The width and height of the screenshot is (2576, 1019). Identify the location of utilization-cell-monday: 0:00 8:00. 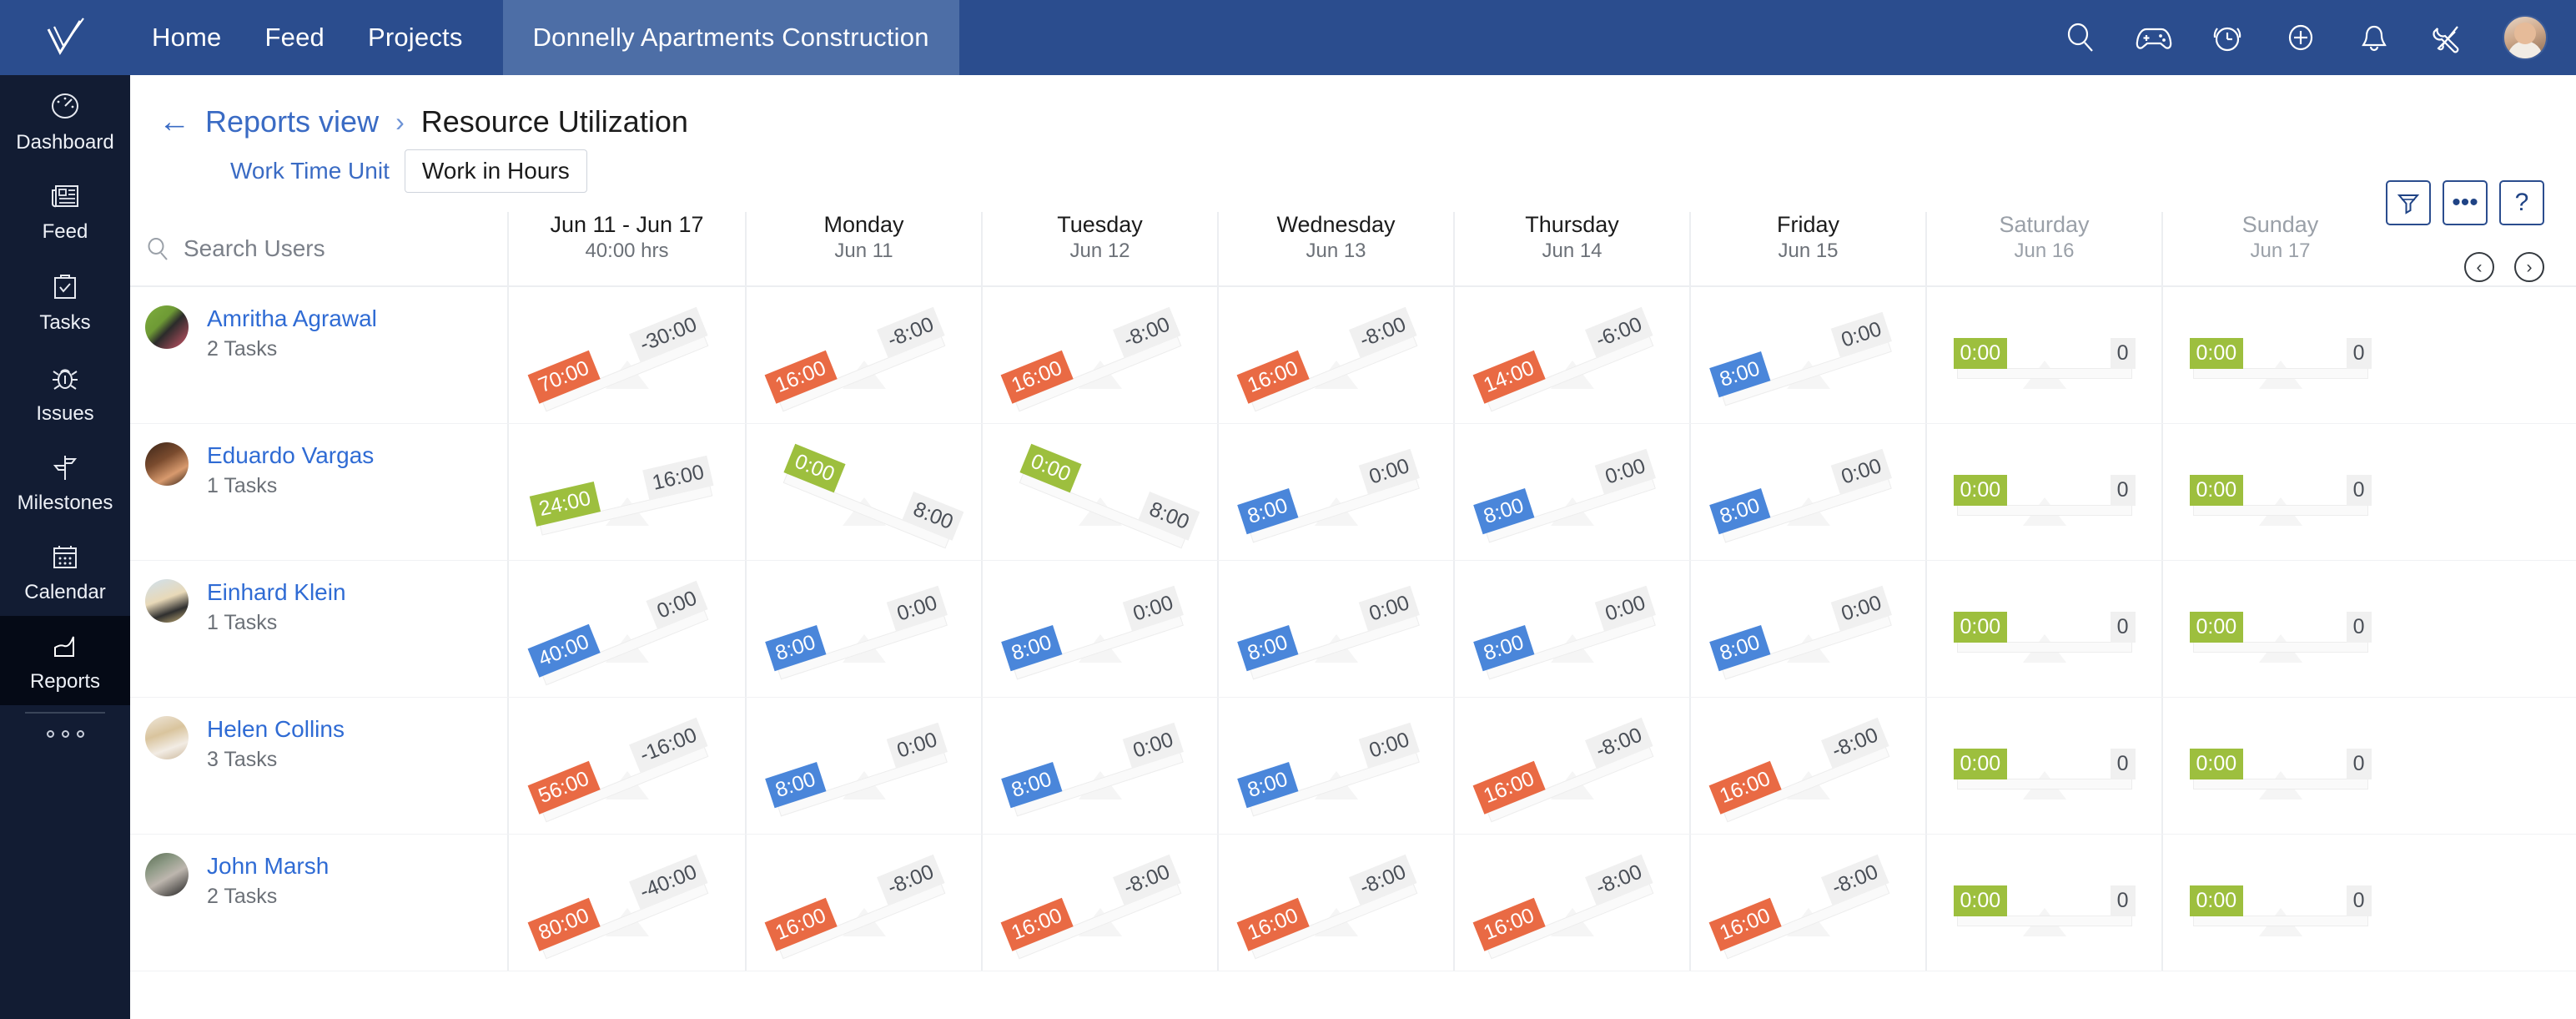
(863, 492).